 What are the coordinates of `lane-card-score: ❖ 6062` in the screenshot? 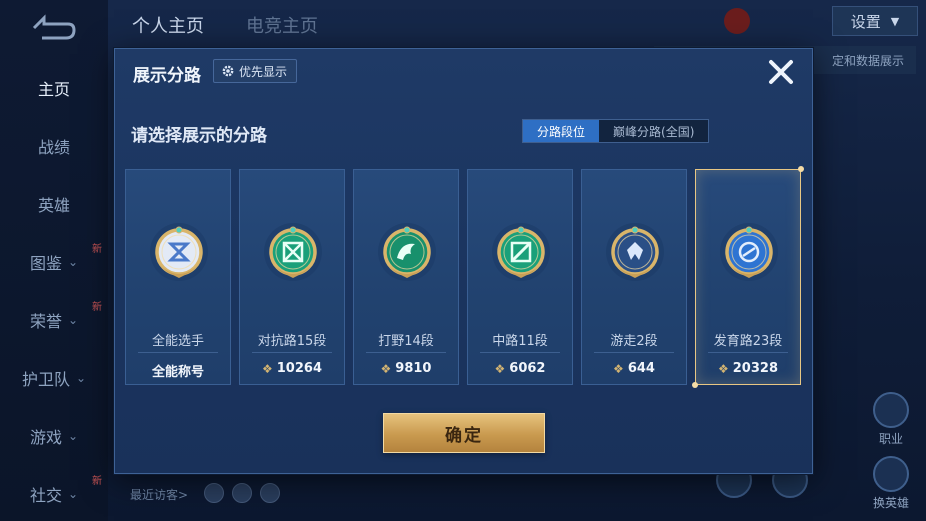 It's located at (520, 368).